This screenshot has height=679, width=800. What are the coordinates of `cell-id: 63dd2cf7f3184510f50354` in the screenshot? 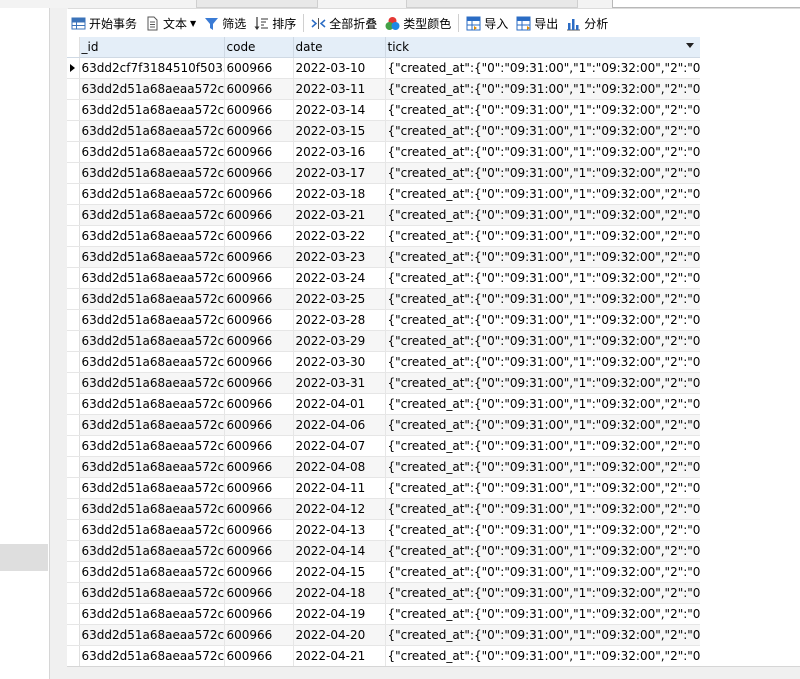 It's located at (152, 68).